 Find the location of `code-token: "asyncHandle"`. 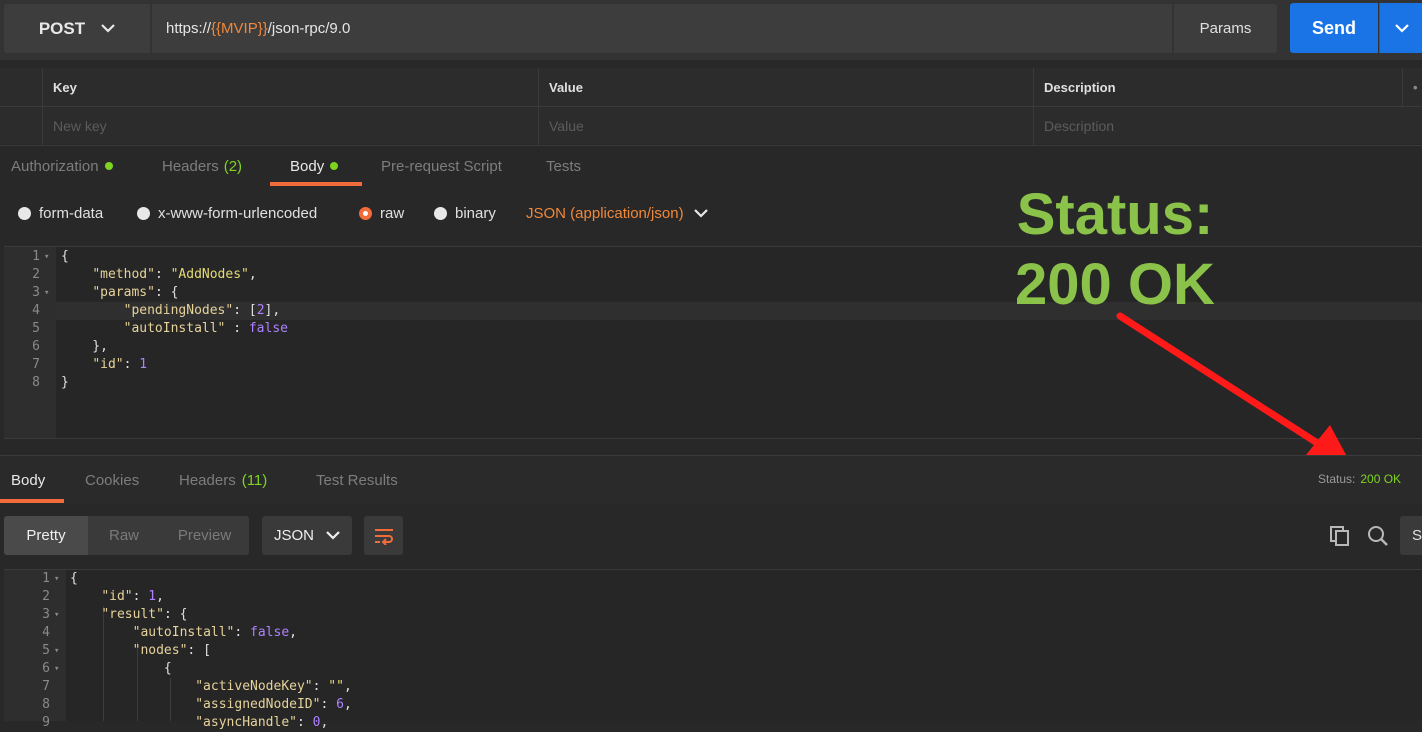

code-token: "asyncHandle" is located at coordinates (246, 722).